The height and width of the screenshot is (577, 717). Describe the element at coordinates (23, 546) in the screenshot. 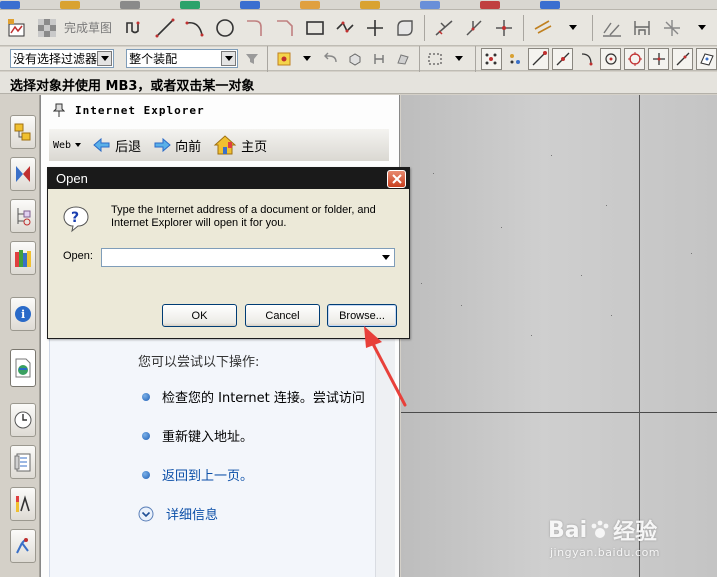

I see `roles-icon` at that location.